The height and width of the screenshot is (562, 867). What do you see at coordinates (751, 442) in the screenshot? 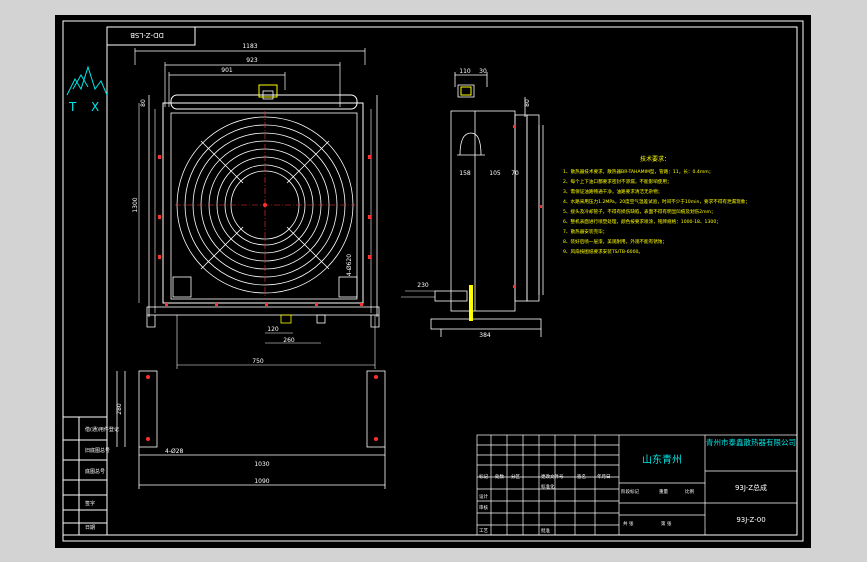
I see `title-company: 青州市泰鑫散热器有限公司` at bounding box center [751, 442].